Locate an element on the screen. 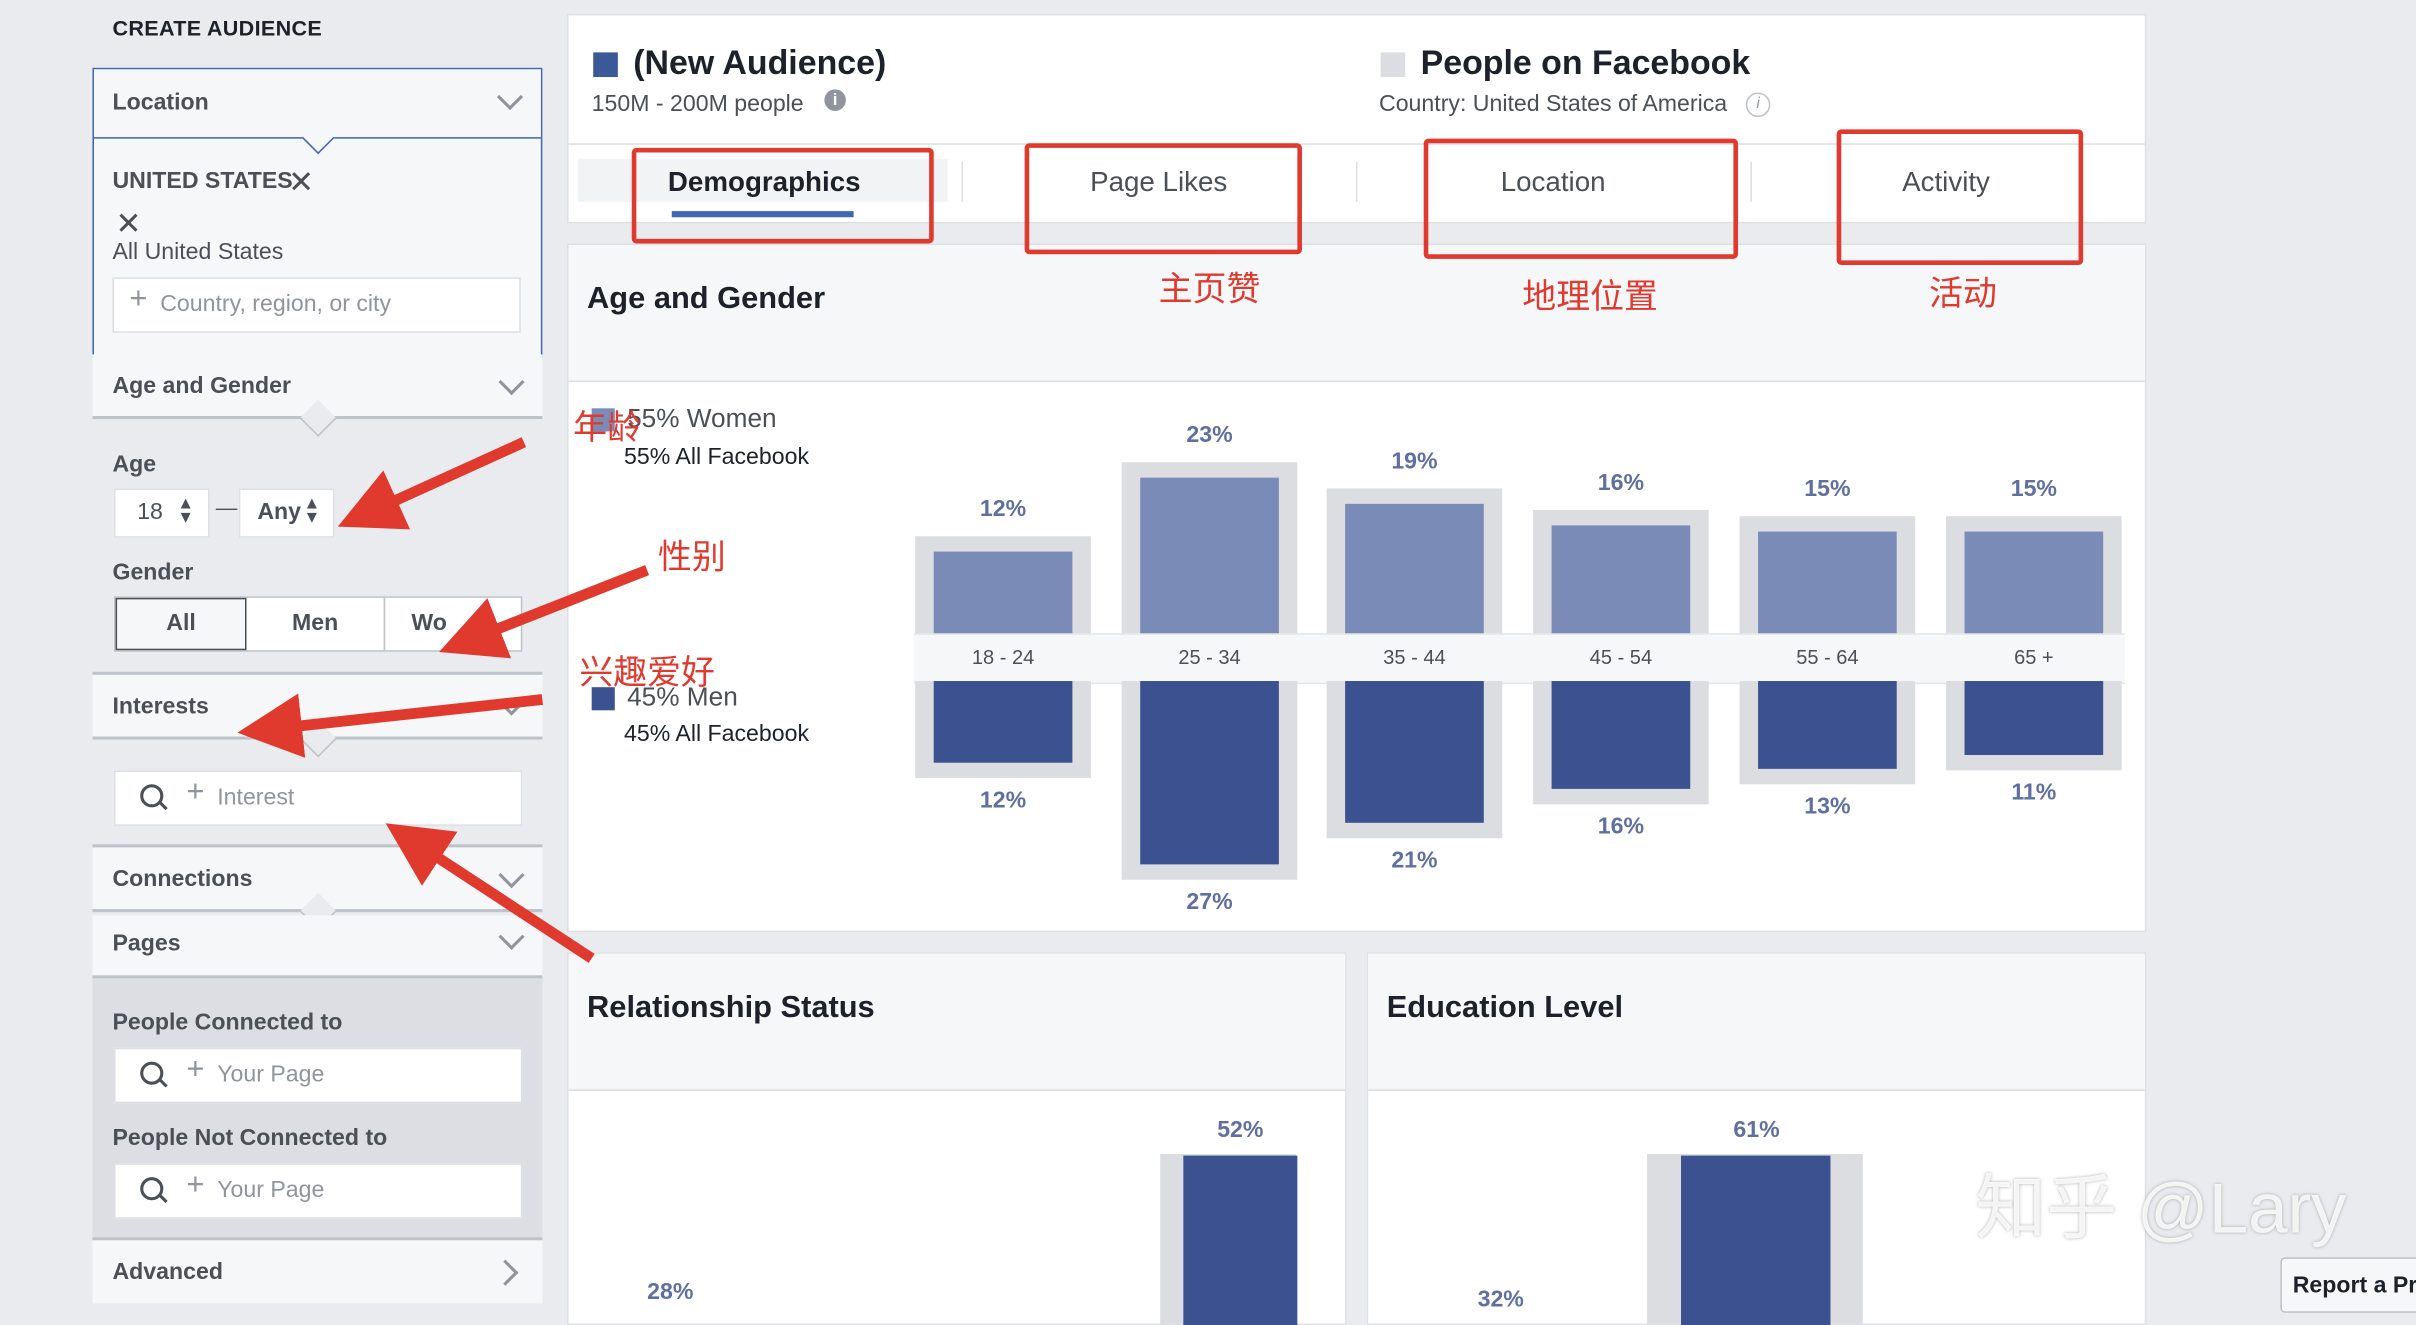 Image resolution: width=2416 pixels, height=1325 pixels. annotation-arrows is located at coordinates (443, 700).